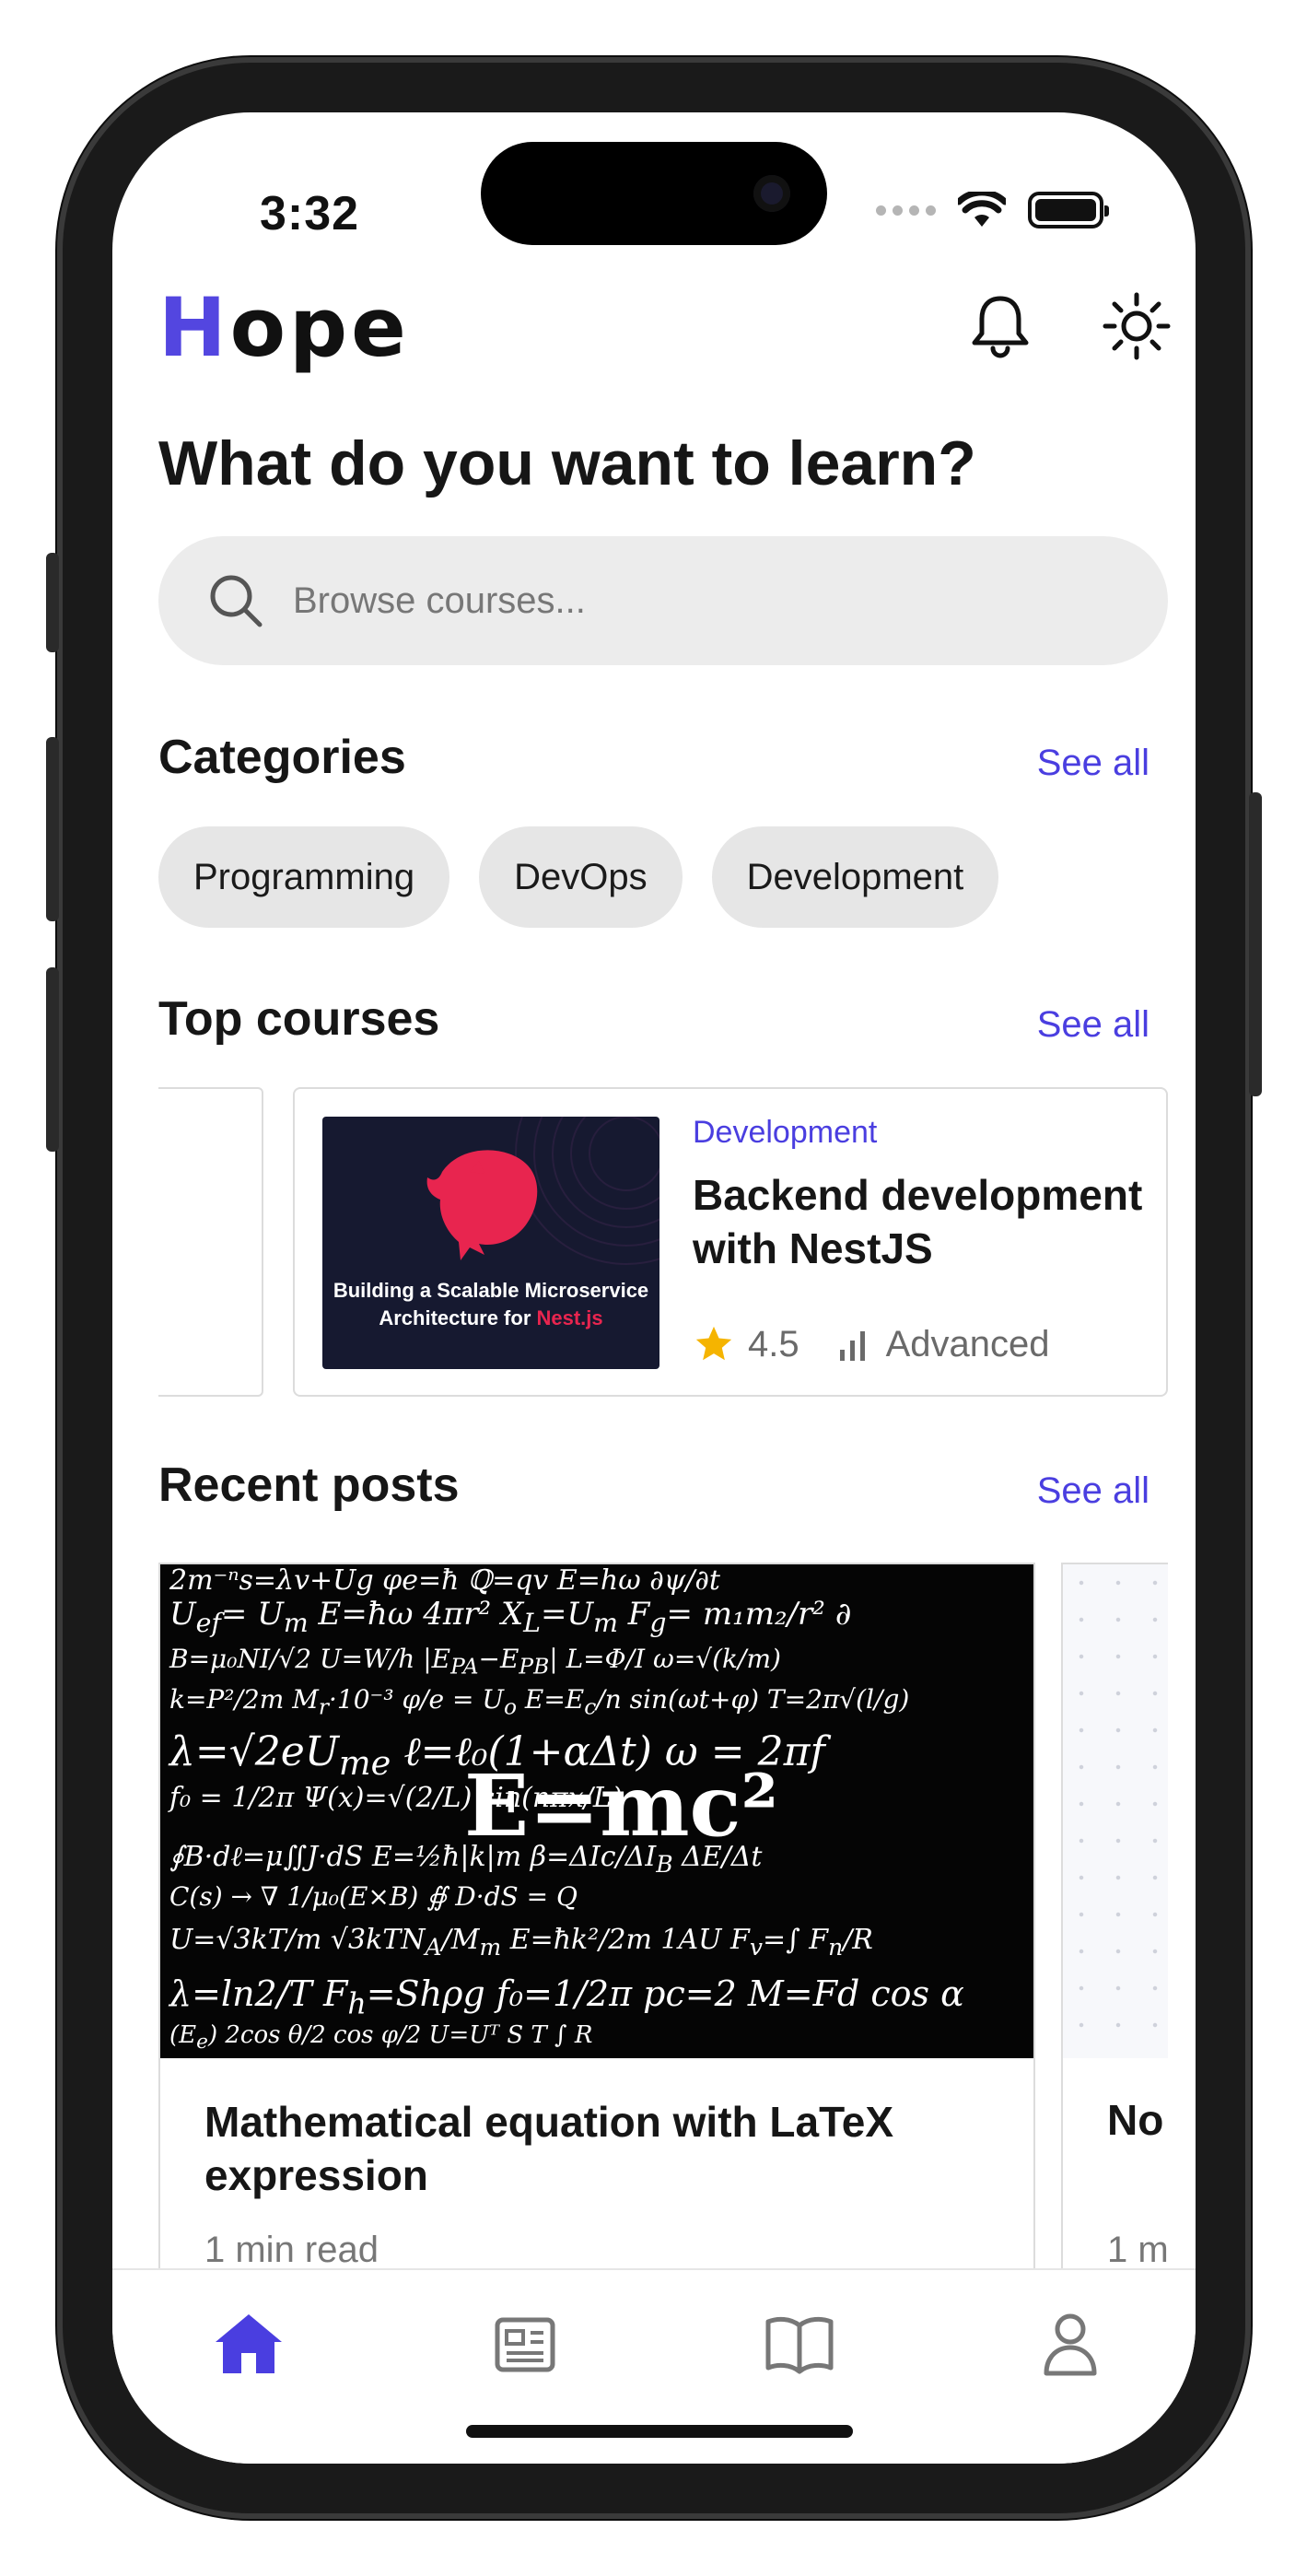 The image size is (1307, 2576). Describe the element at coordinates (1182, 1932) in the screenshot. I see `scroll-mask` at that location.